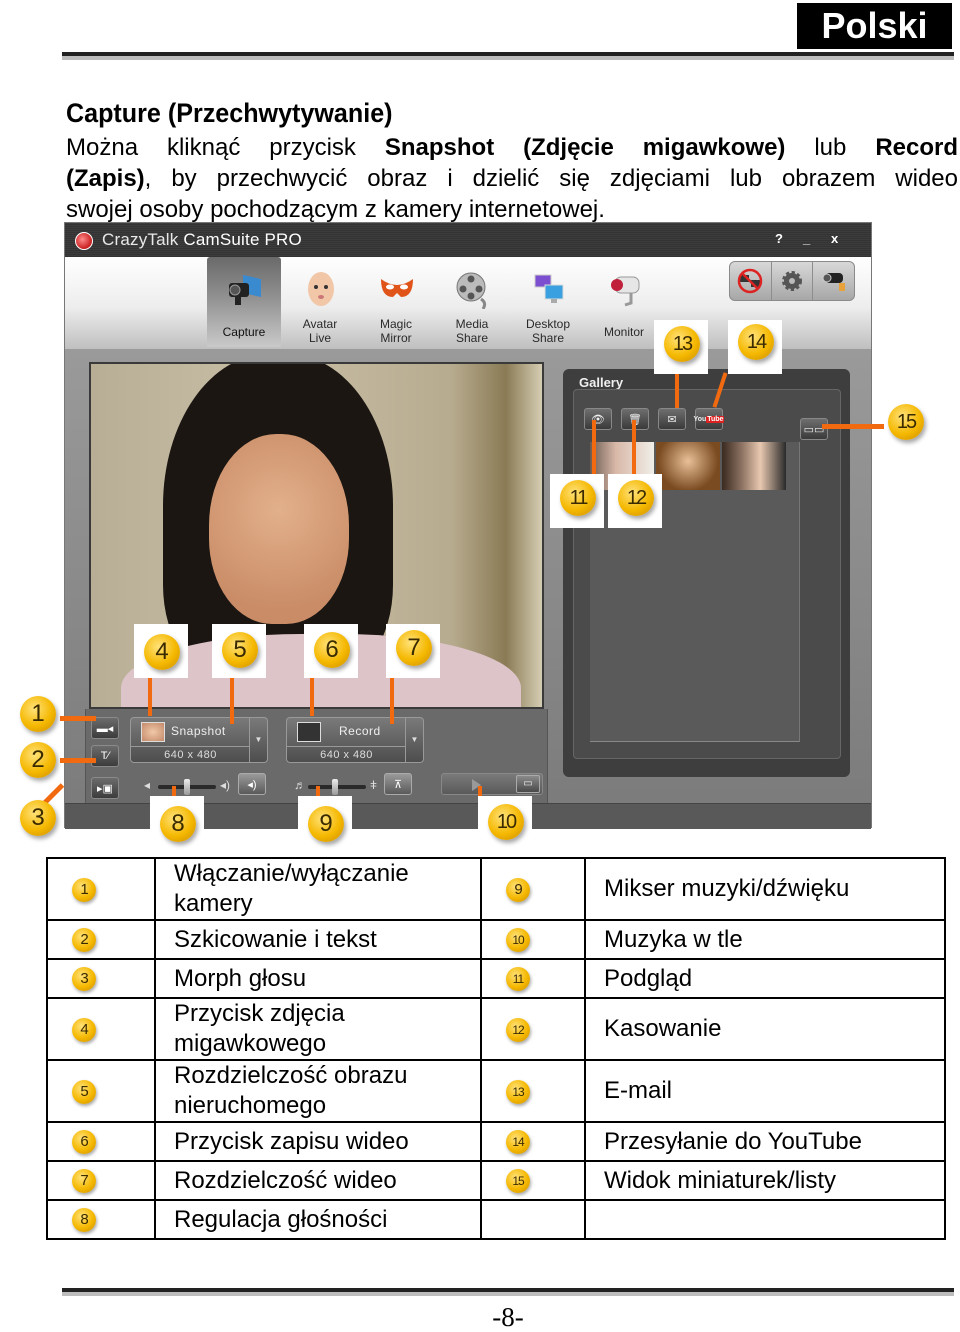  What do you see at coordinates (398, 784) in the screenshot?
I see `audio-mixer-button: ⊼` at bounding box center [398, 784].